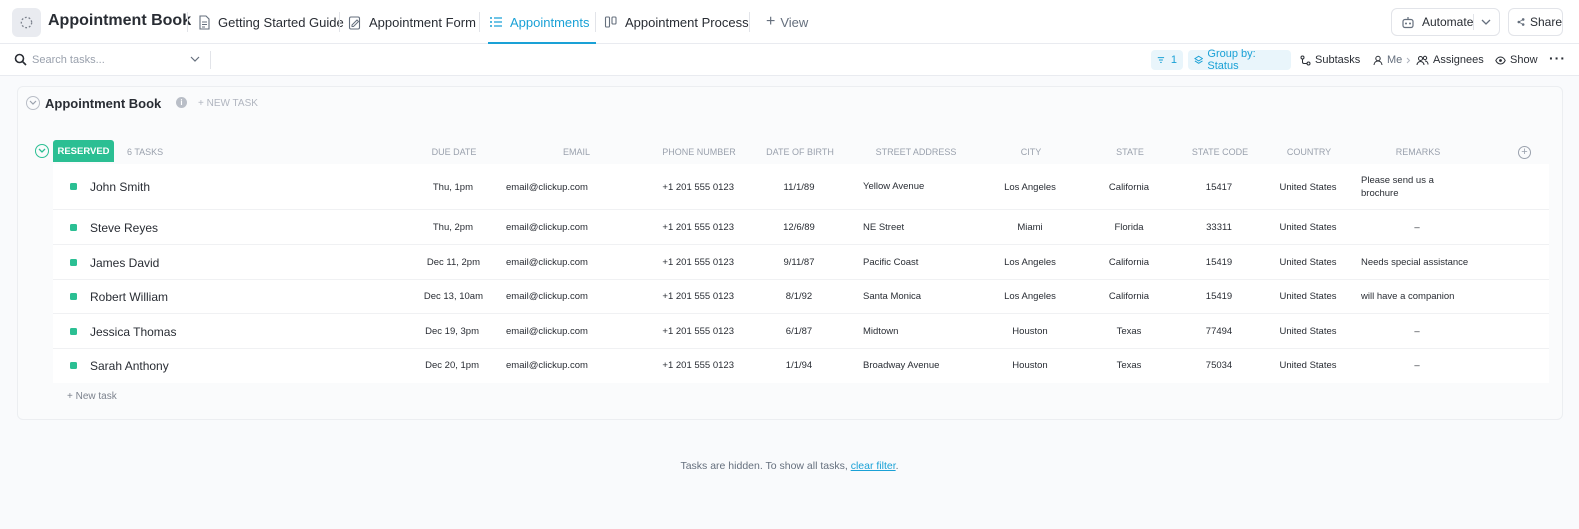 The image size is (1579, 529). Describe the element at coordinates (129, 297) in the screenshot. I see `task-name: Robert William` at that location.